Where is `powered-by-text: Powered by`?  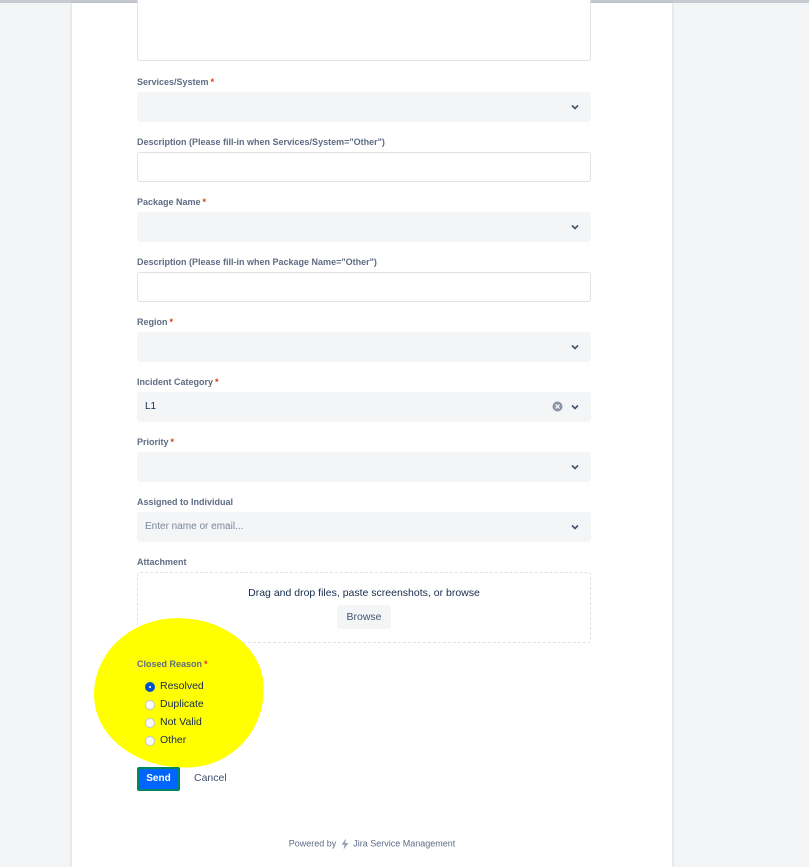
powered-by-text: Powered by is located at coordinates (312, 843).